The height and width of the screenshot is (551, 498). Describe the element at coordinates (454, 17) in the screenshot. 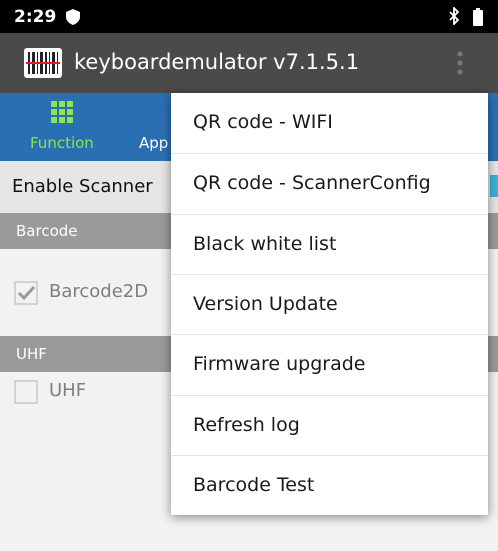

I see `bluetooth-icon` at that location.